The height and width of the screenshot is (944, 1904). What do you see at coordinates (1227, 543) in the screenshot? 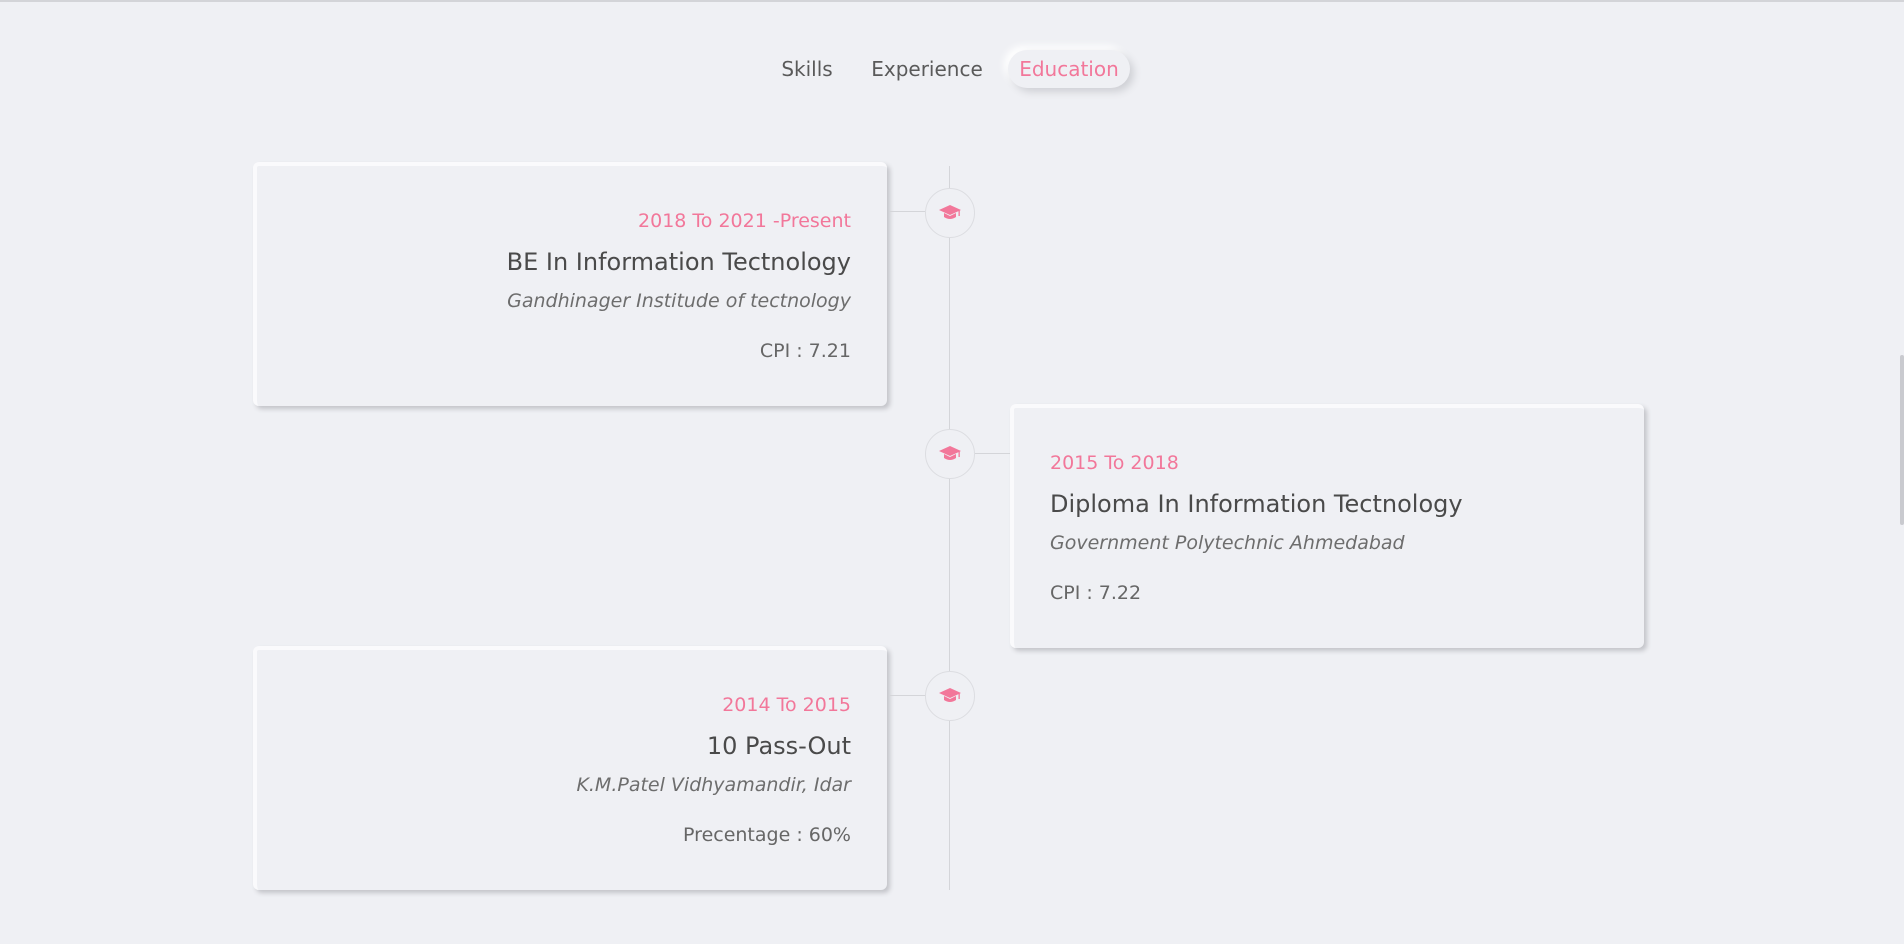
I see `education-school: Government Polytechnic Ahmedabad` at bounding box center [1227, 543].